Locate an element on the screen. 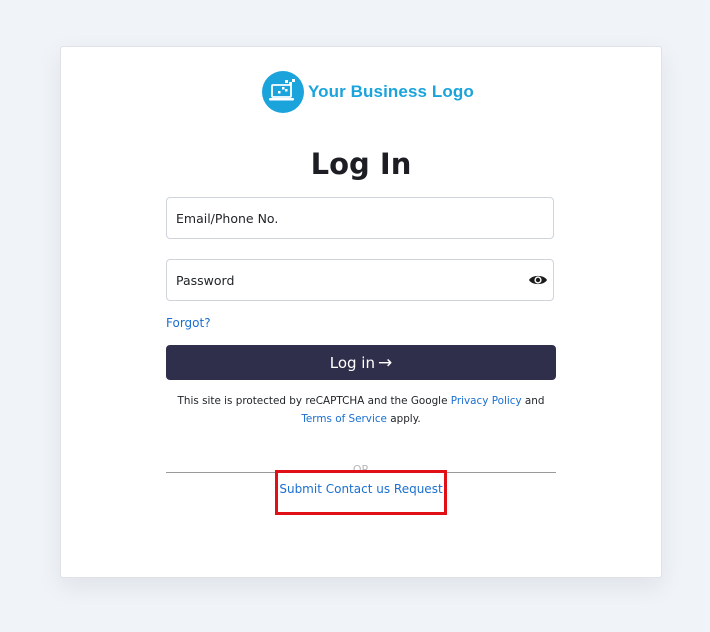 The image size is (710, 632). laptop-icon is located at coordinates (283, 92).